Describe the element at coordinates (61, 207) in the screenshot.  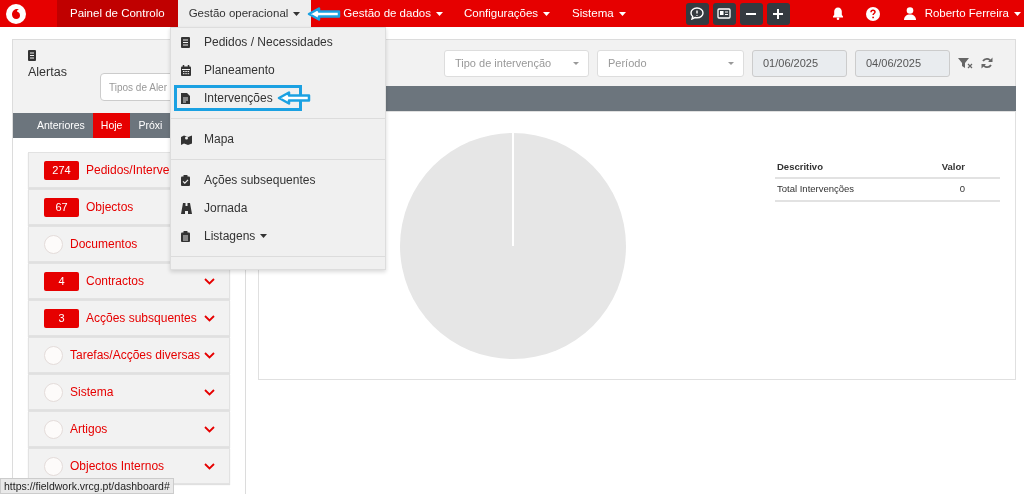
I see `count-badge: 67` at that location.